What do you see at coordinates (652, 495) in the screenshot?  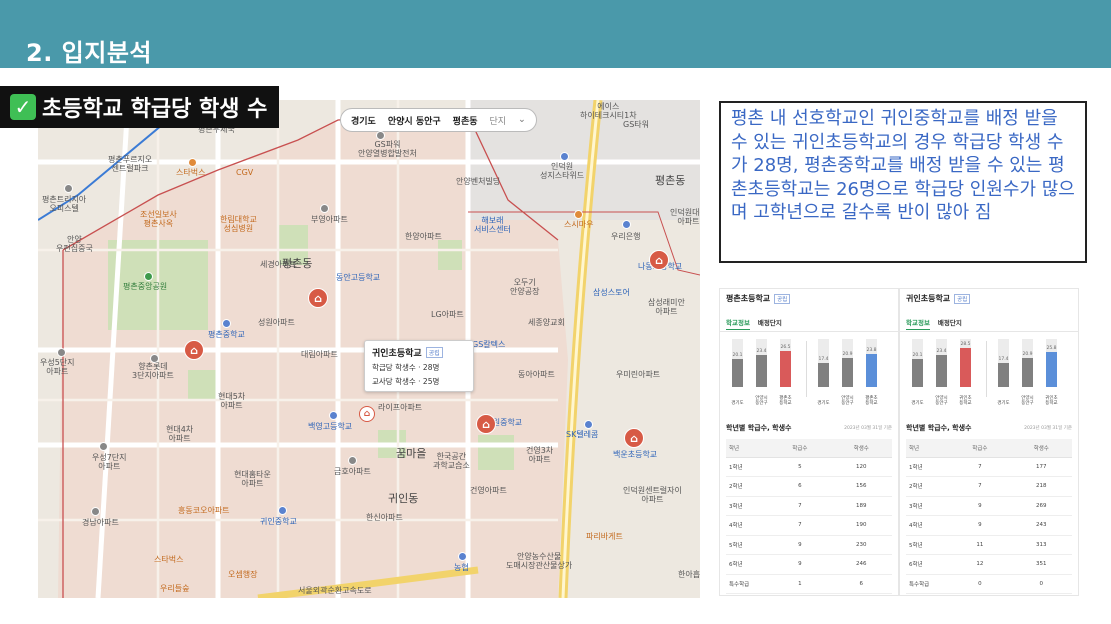 I see `map-label: 인덕원센트럴자이 아파트` at bounding box center [652, 495].